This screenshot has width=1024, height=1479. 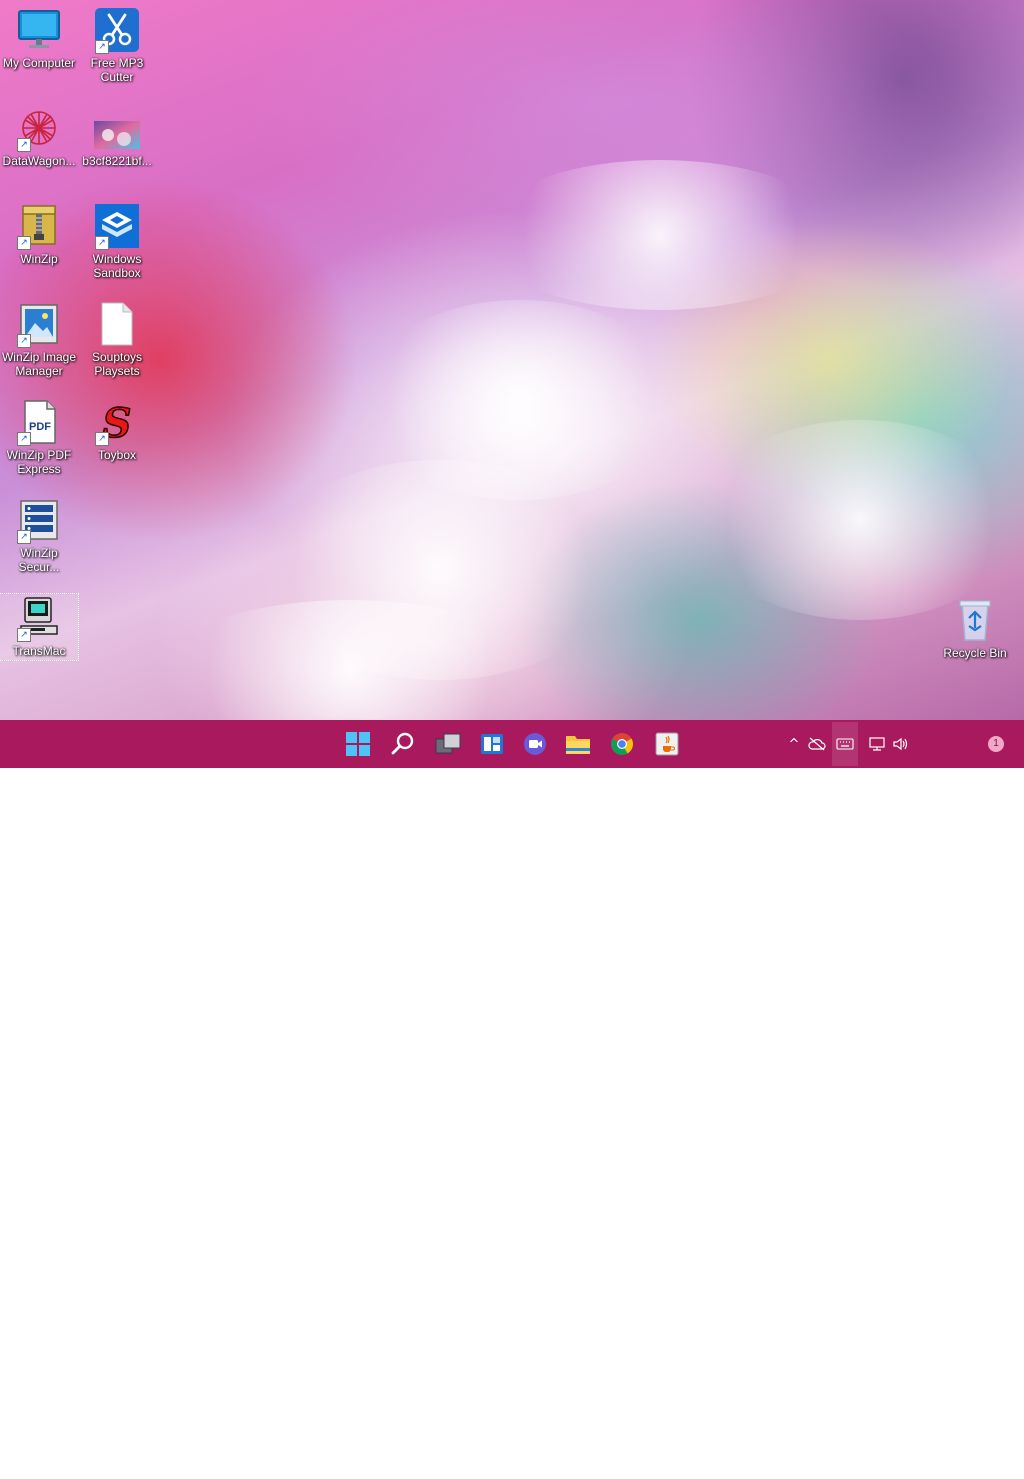 I want to click on network-icon, so click(x=877, y=744).